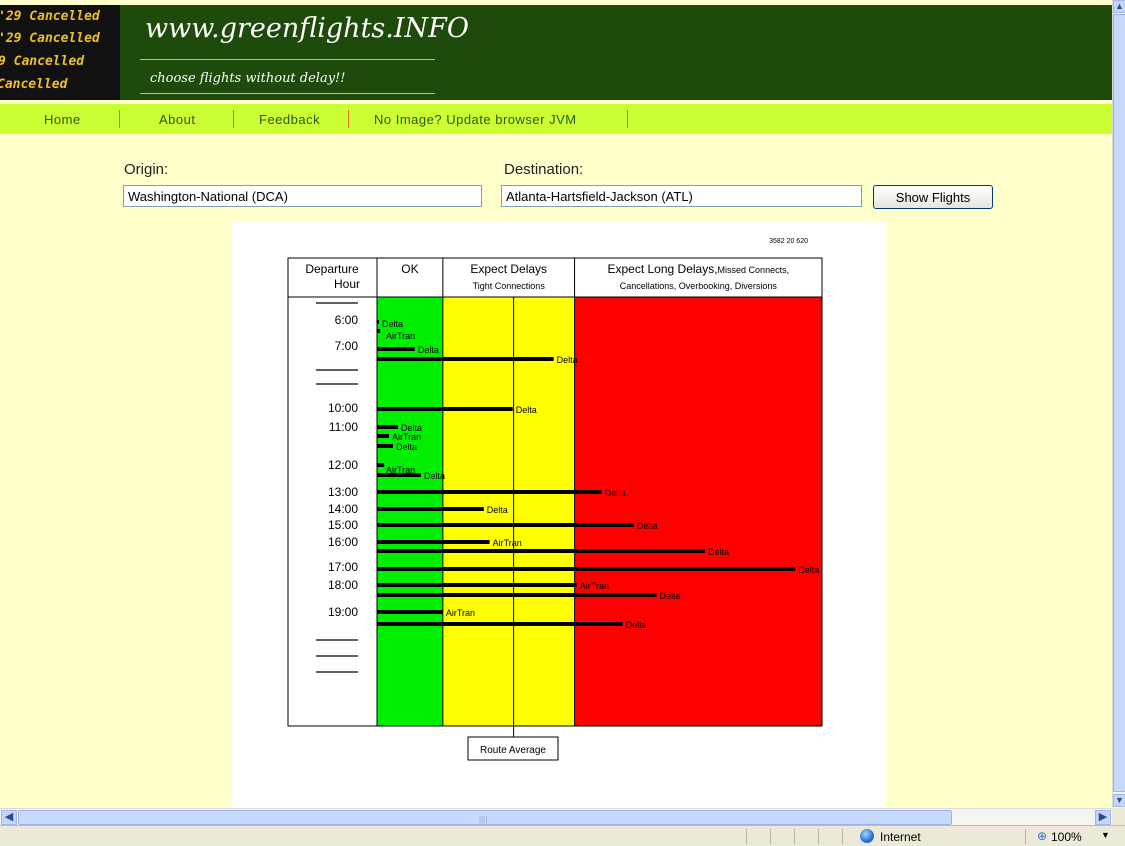  I want to click on vertical-scroll-thumb, so click(1119, 403).